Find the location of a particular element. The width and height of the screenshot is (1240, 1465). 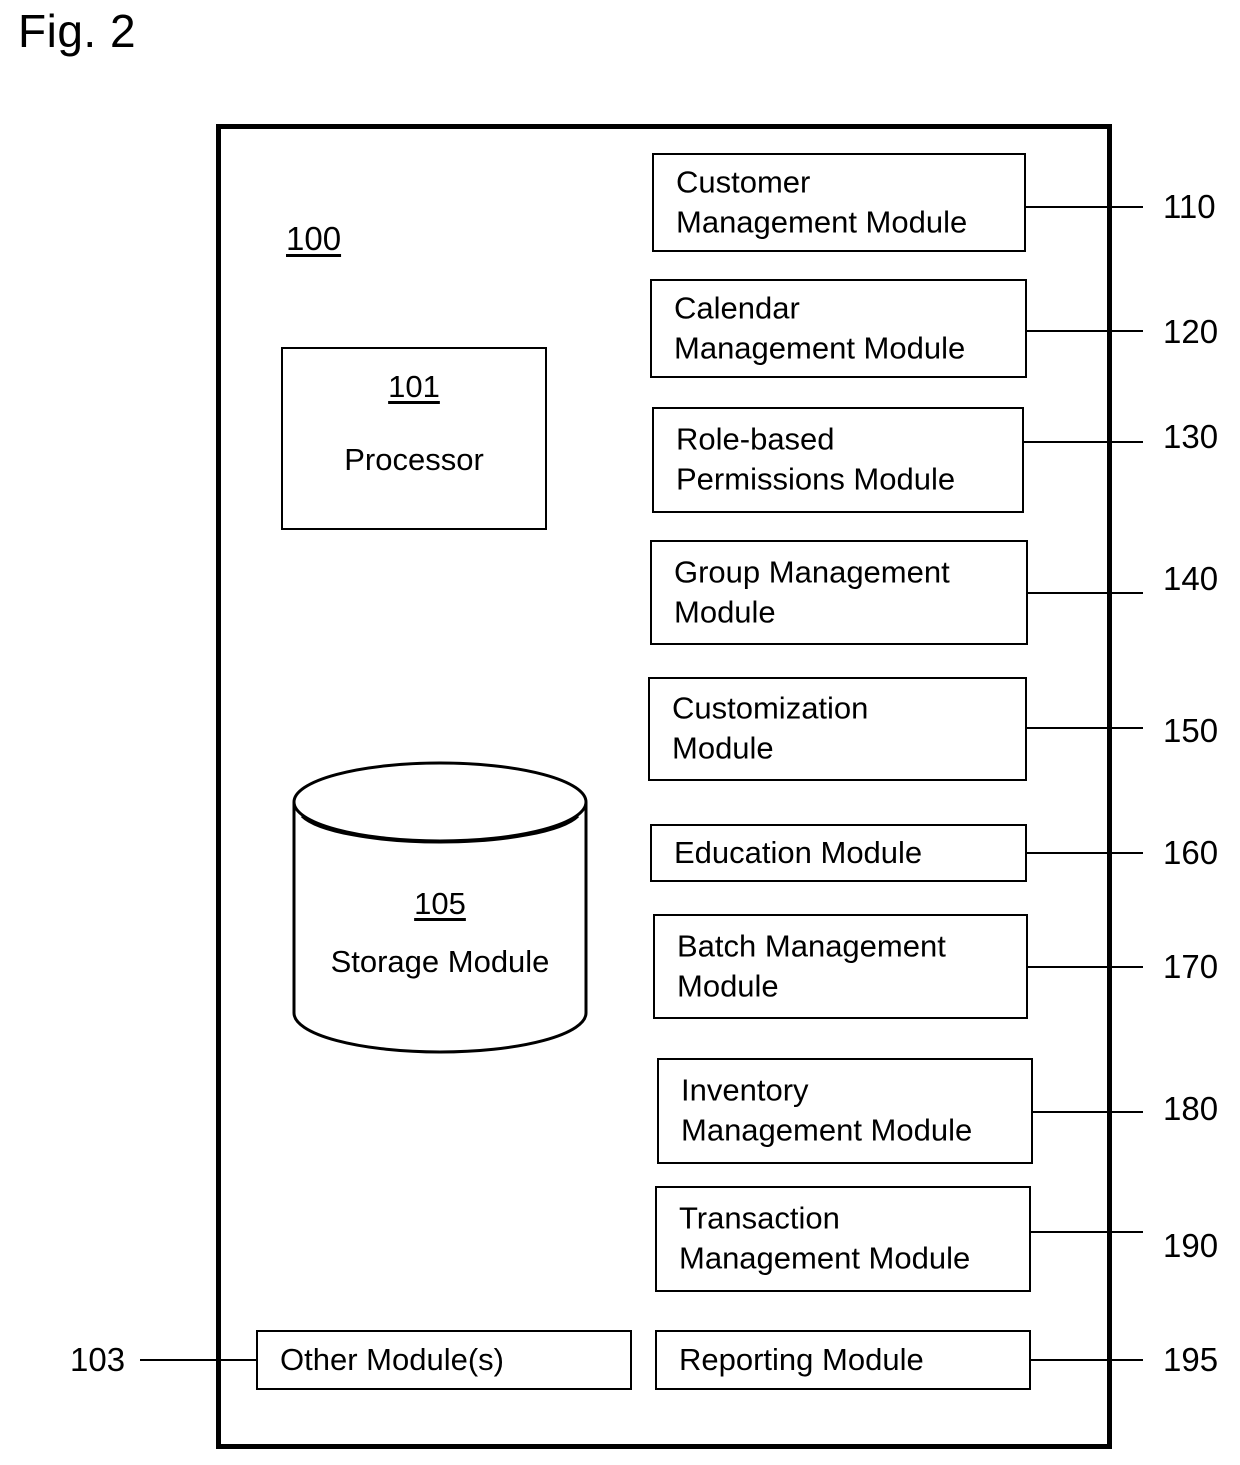

reference-numeral-140: 140 is located at coordinates (1191, 578).